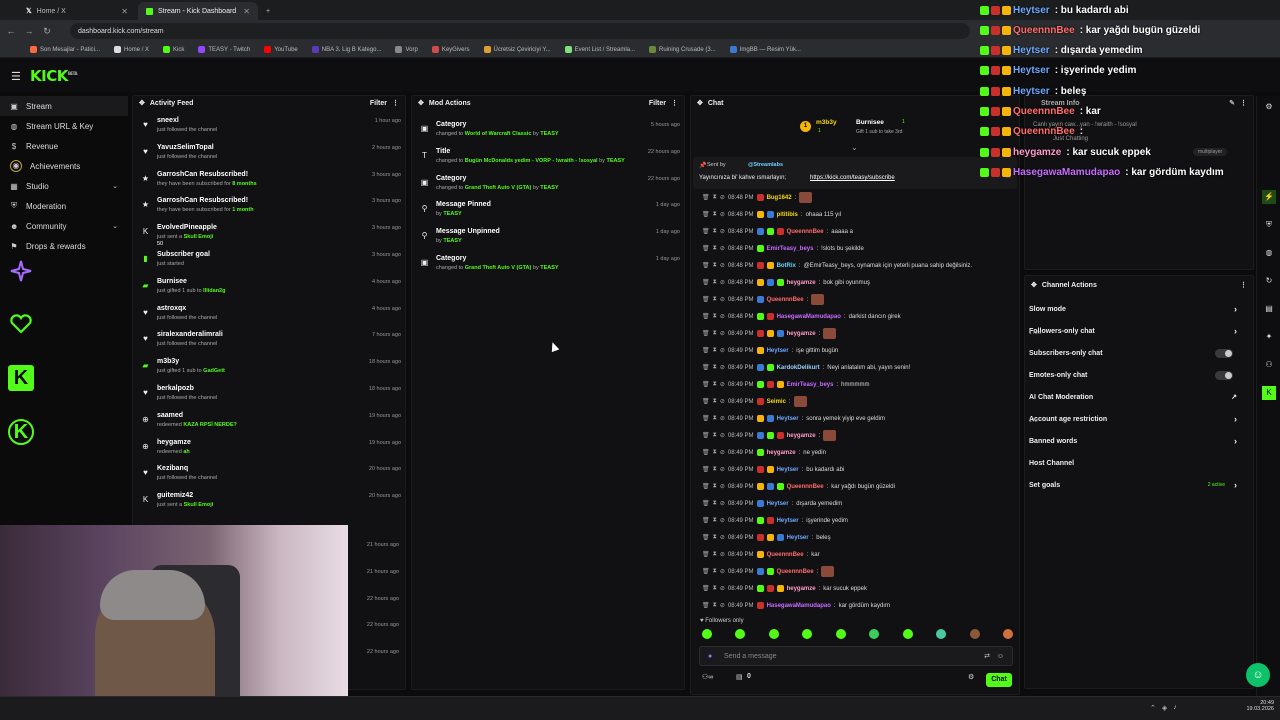  Describe the element at coordinates (520, 31) in the screenshot. I see `url-input: dashboard.kick.com/stream` at that location.